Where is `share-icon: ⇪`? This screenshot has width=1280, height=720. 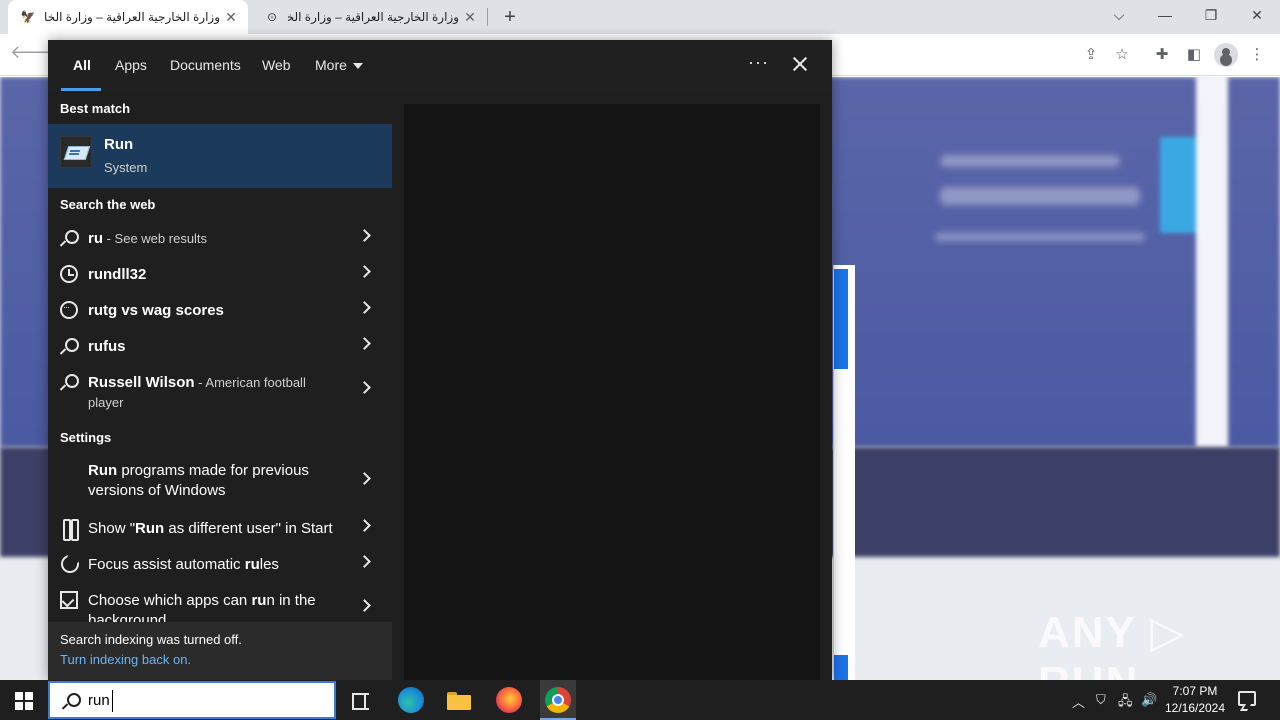
share-icon: ⇪ is located at coordinates (1091, 55).